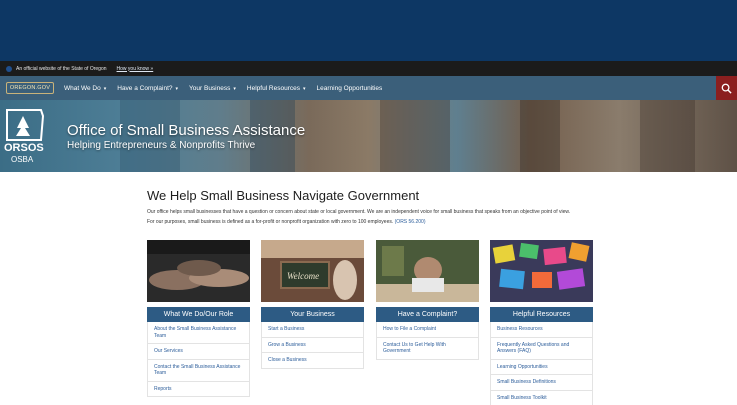 Image resolution: width=737 pixels, height=405 pixels. I want to click on card-link: Start a Business, so click(312, 330).